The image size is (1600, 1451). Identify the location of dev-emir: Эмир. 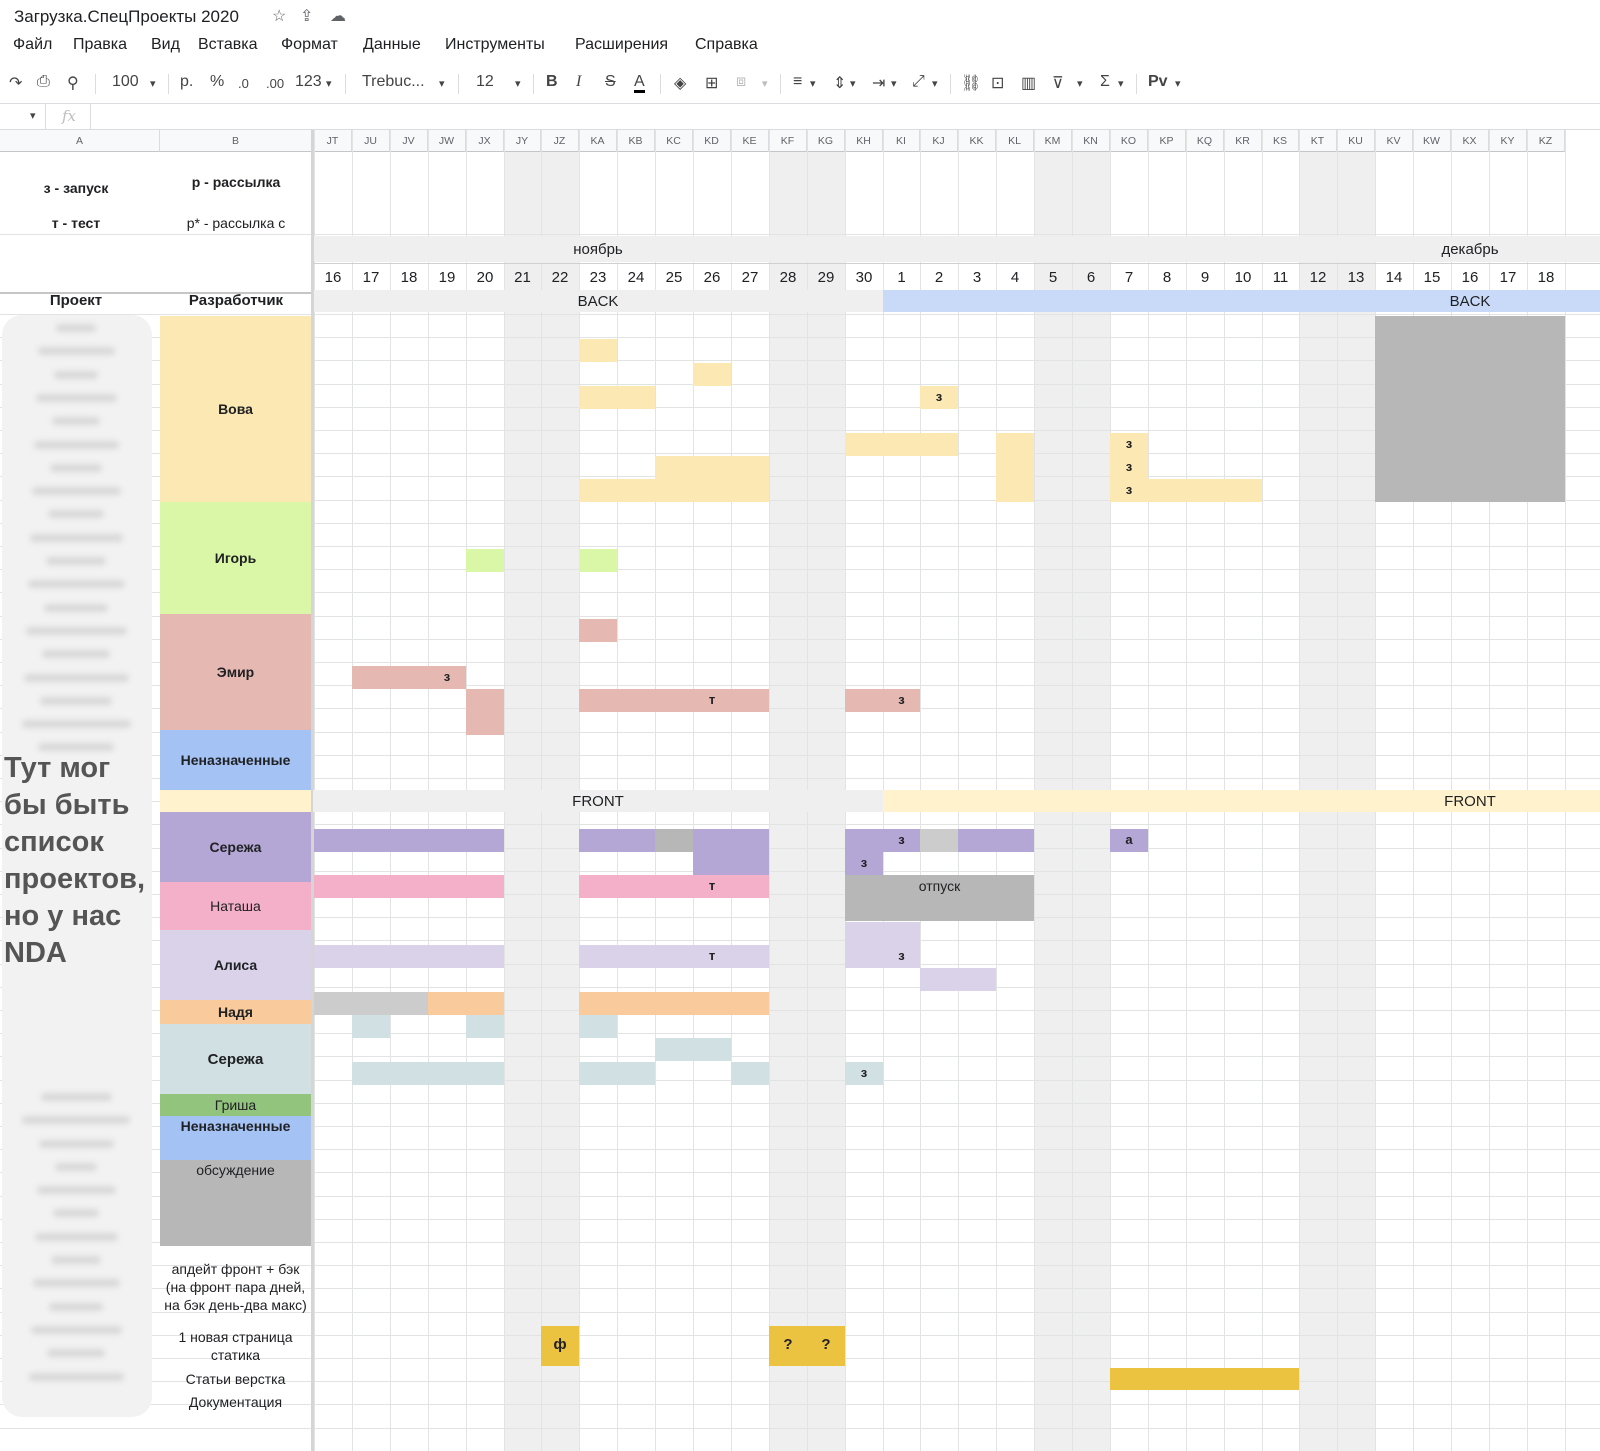
(235, 672).